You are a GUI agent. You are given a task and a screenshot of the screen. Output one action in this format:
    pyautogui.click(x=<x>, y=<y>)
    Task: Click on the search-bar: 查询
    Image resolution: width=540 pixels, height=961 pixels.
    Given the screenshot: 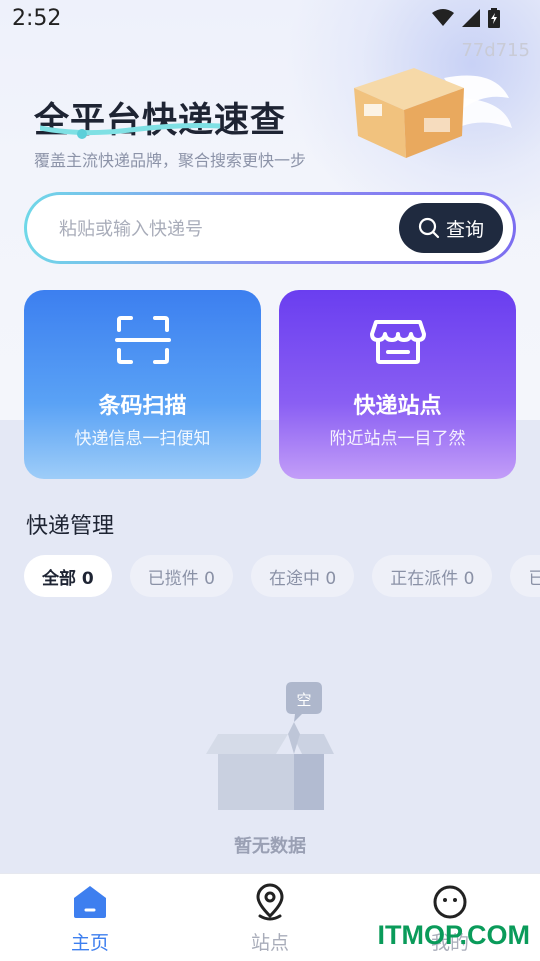 What is the action you would take?
    pyautogui.click(x=270, y=228)
    